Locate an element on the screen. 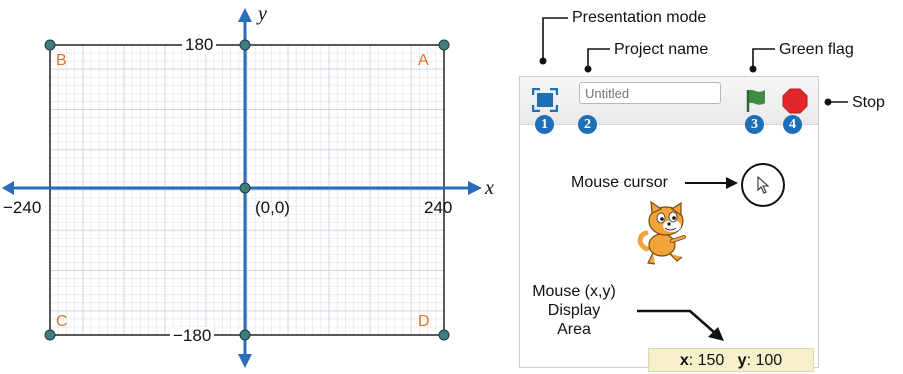 This screenshot has height=374, width=903. project-name-callout: Project name is located at coordinates (661, 49).